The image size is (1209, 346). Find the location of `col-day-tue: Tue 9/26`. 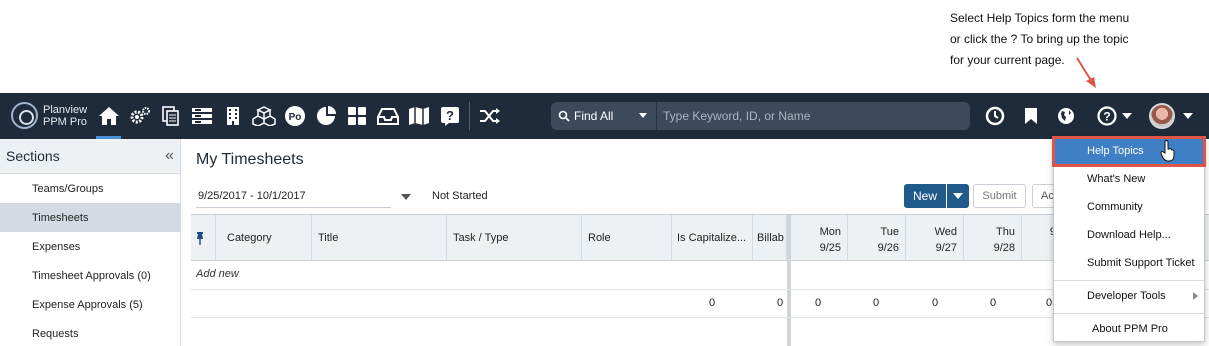

col-day-tue: Tue 9/26 is located at coordinates (877, 238).